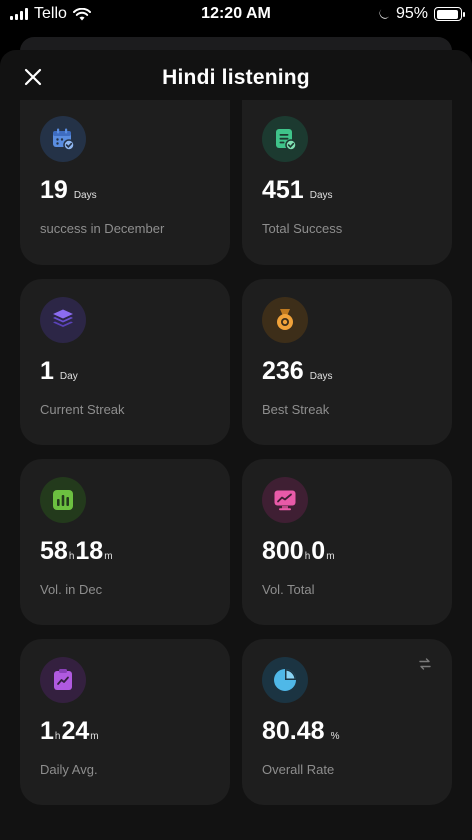 The image size is (472, 840). Describe the element at coordinates (318, 551) in the screenshot. I see `stat-minutes: 0` at that location.